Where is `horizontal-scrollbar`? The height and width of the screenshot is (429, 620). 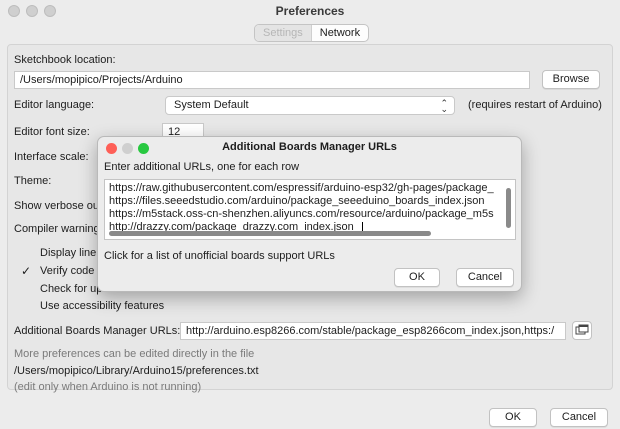 horizontal-scrollbar is located at coordinates (270, 233).